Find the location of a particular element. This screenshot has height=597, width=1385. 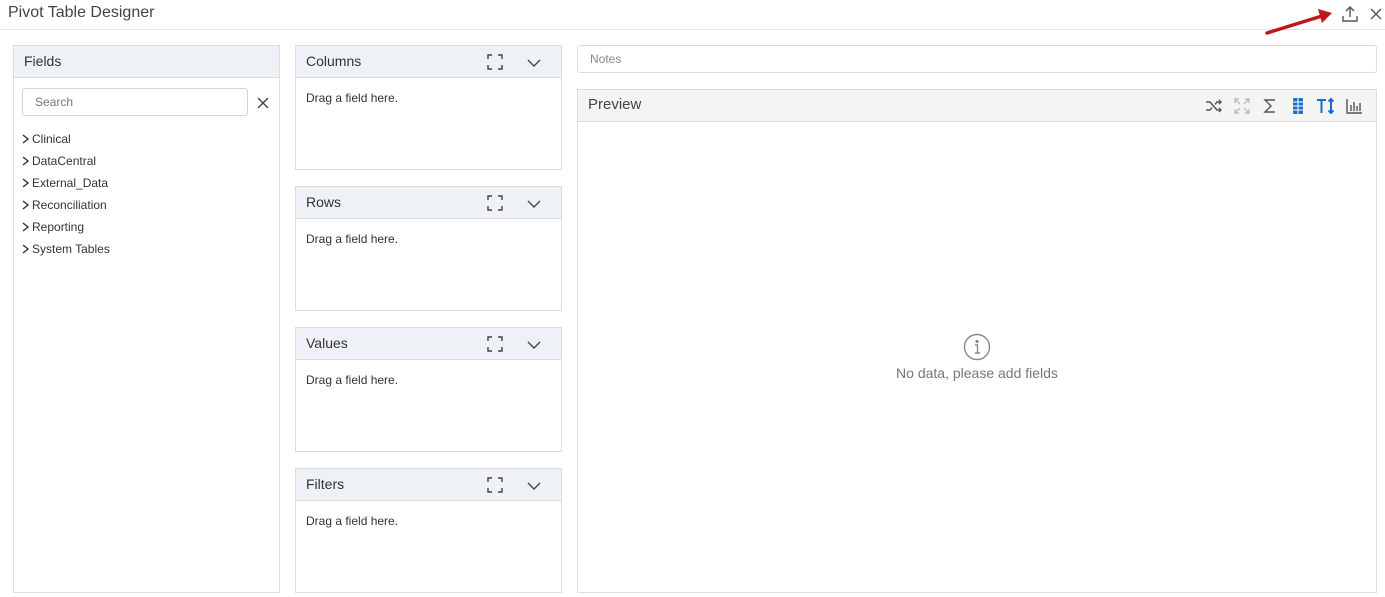

filters-header: Filters is located at coordinates (428, 485).